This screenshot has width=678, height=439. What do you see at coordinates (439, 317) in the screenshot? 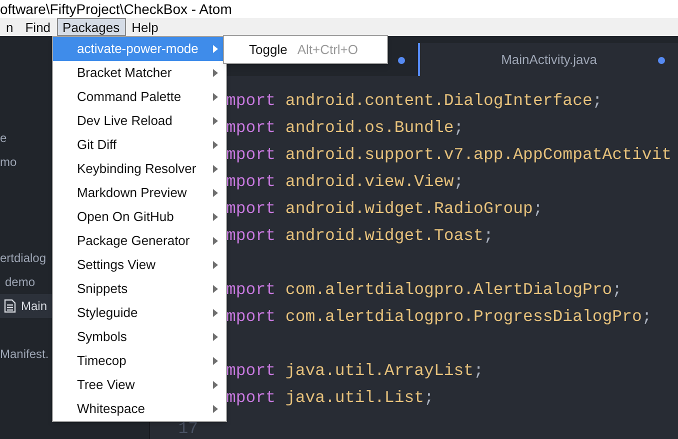
I see `code-line: mport com.alertdialogpro.ProgressDialogPro;` at bounding box center [439, 317].